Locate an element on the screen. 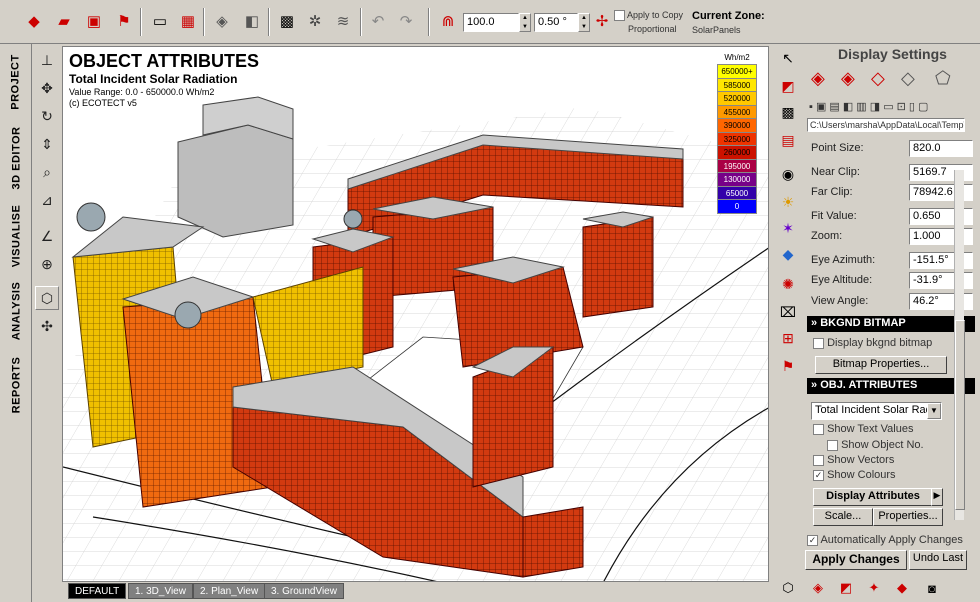 This screenshot has height=602, width=980. solid-cube-icon: ◈ is located at coordinates (818, 78).